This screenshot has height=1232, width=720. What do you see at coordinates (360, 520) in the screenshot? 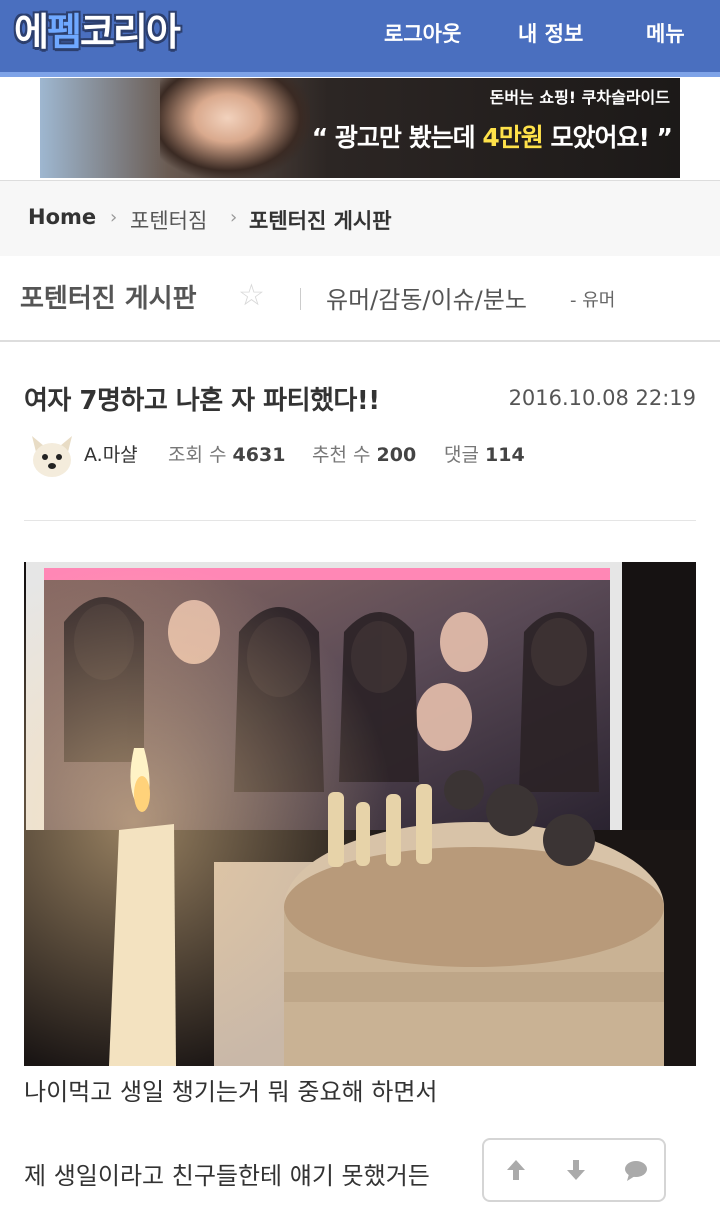
I see `post-divider` at bounding box center [360, 520].